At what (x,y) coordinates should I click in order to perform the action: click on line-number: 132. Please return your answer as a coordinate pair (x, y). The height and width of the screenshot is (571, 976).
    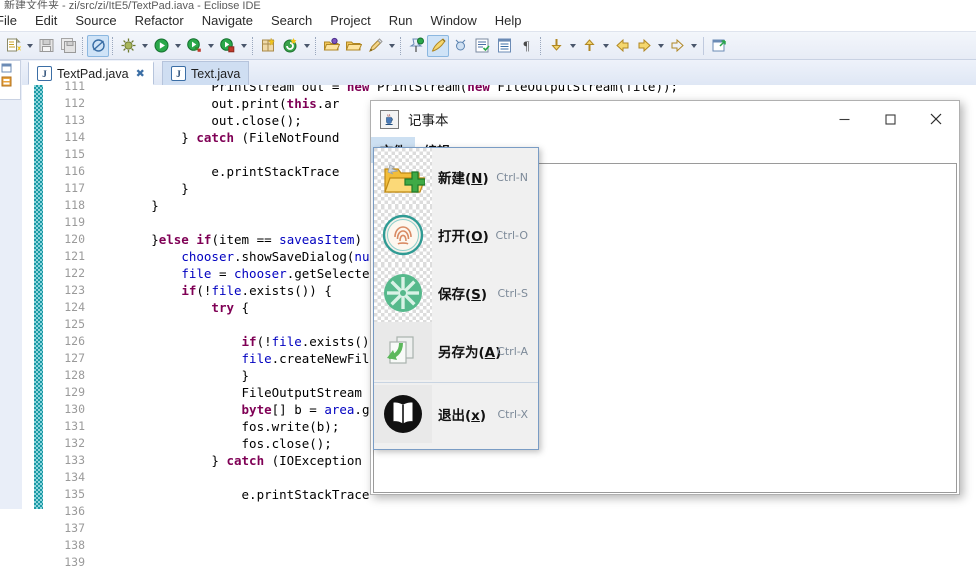
    Looking at the image, I should click on (74, 443).